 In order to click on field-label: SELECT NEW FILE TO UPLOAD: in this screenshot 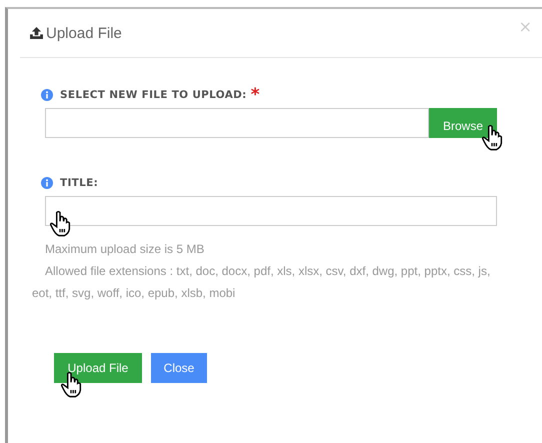, I will do `click(153, 95)`.